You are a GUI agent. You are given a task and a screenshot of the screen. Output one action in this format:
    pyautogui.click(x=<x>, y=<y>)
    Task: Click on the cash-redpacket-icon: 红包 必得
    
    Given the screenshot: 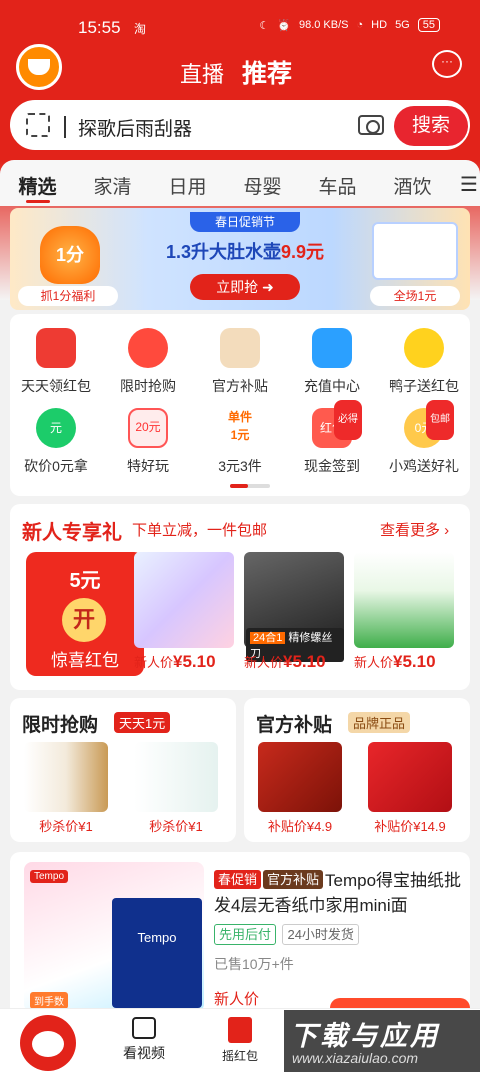 What is the action you would take?
    pyautogui.click(x=337, y=424)
    